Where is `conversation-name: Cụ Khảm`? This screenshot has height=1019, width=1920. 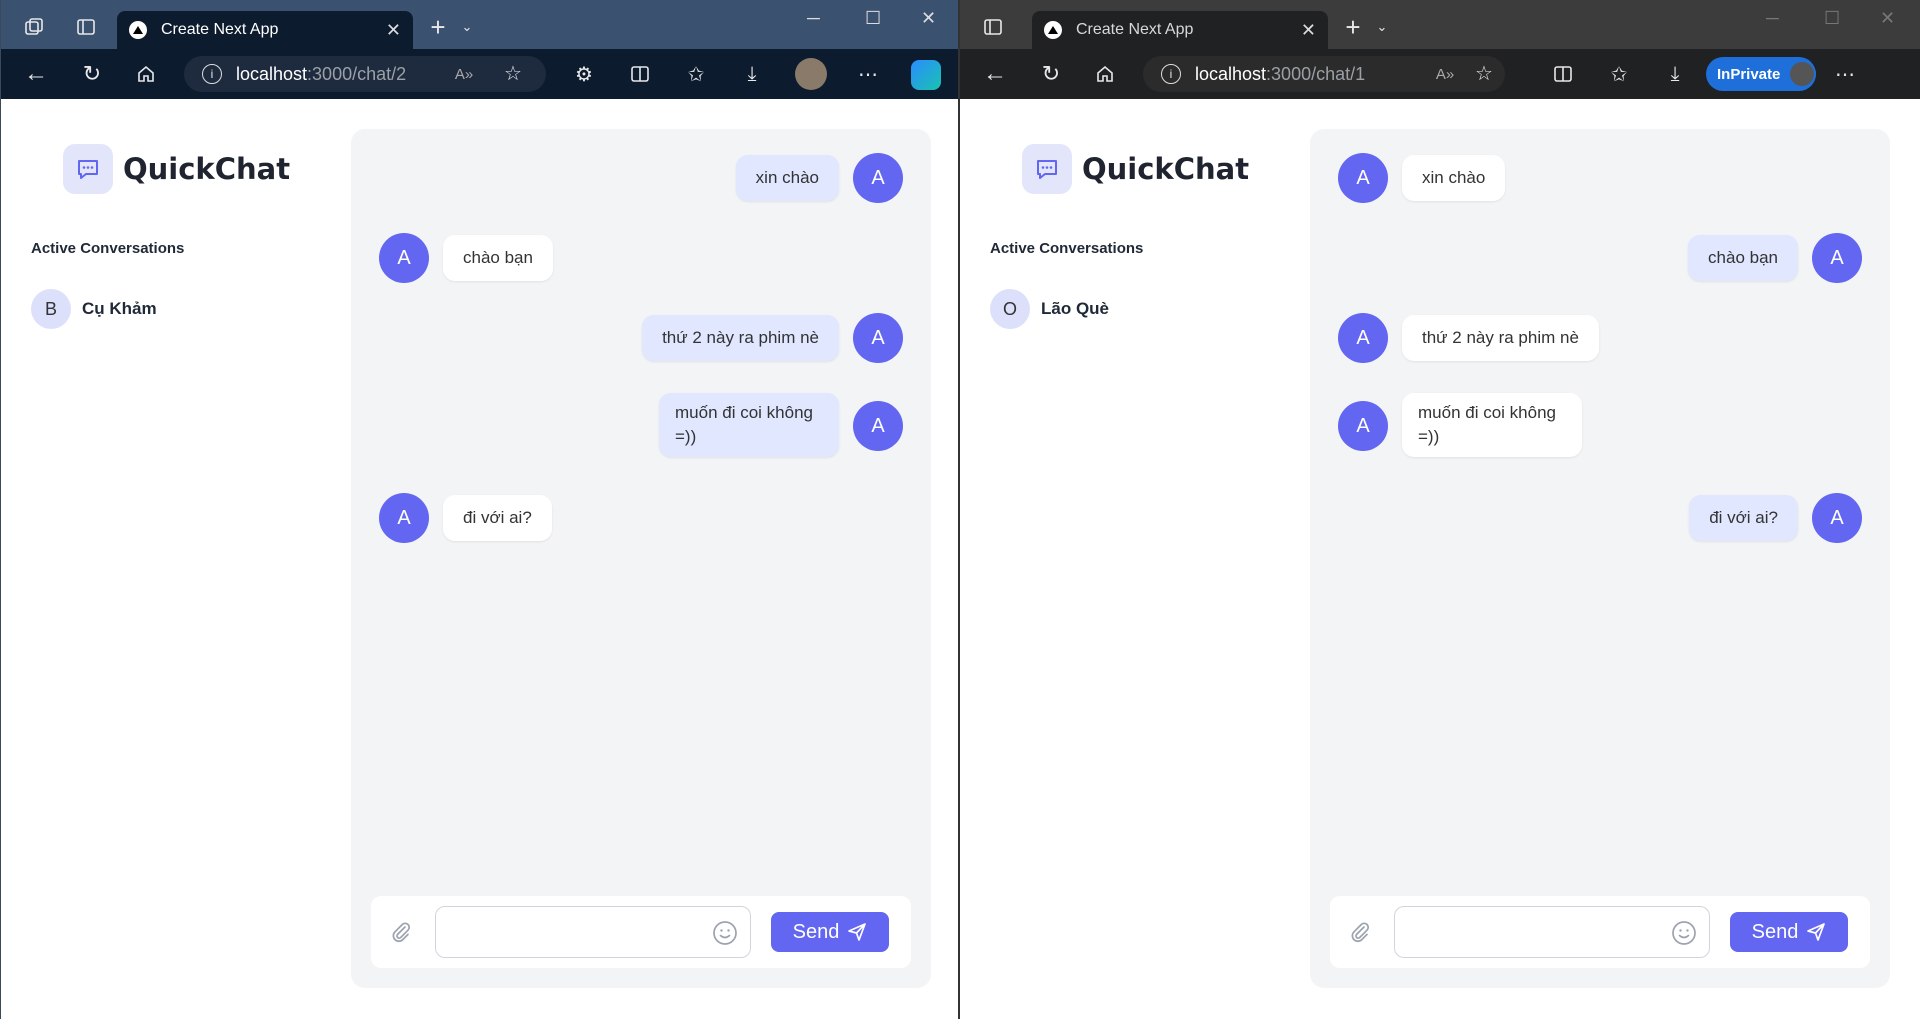
conversation-name: Cụ Khảm is located at coordinates (119, 308).